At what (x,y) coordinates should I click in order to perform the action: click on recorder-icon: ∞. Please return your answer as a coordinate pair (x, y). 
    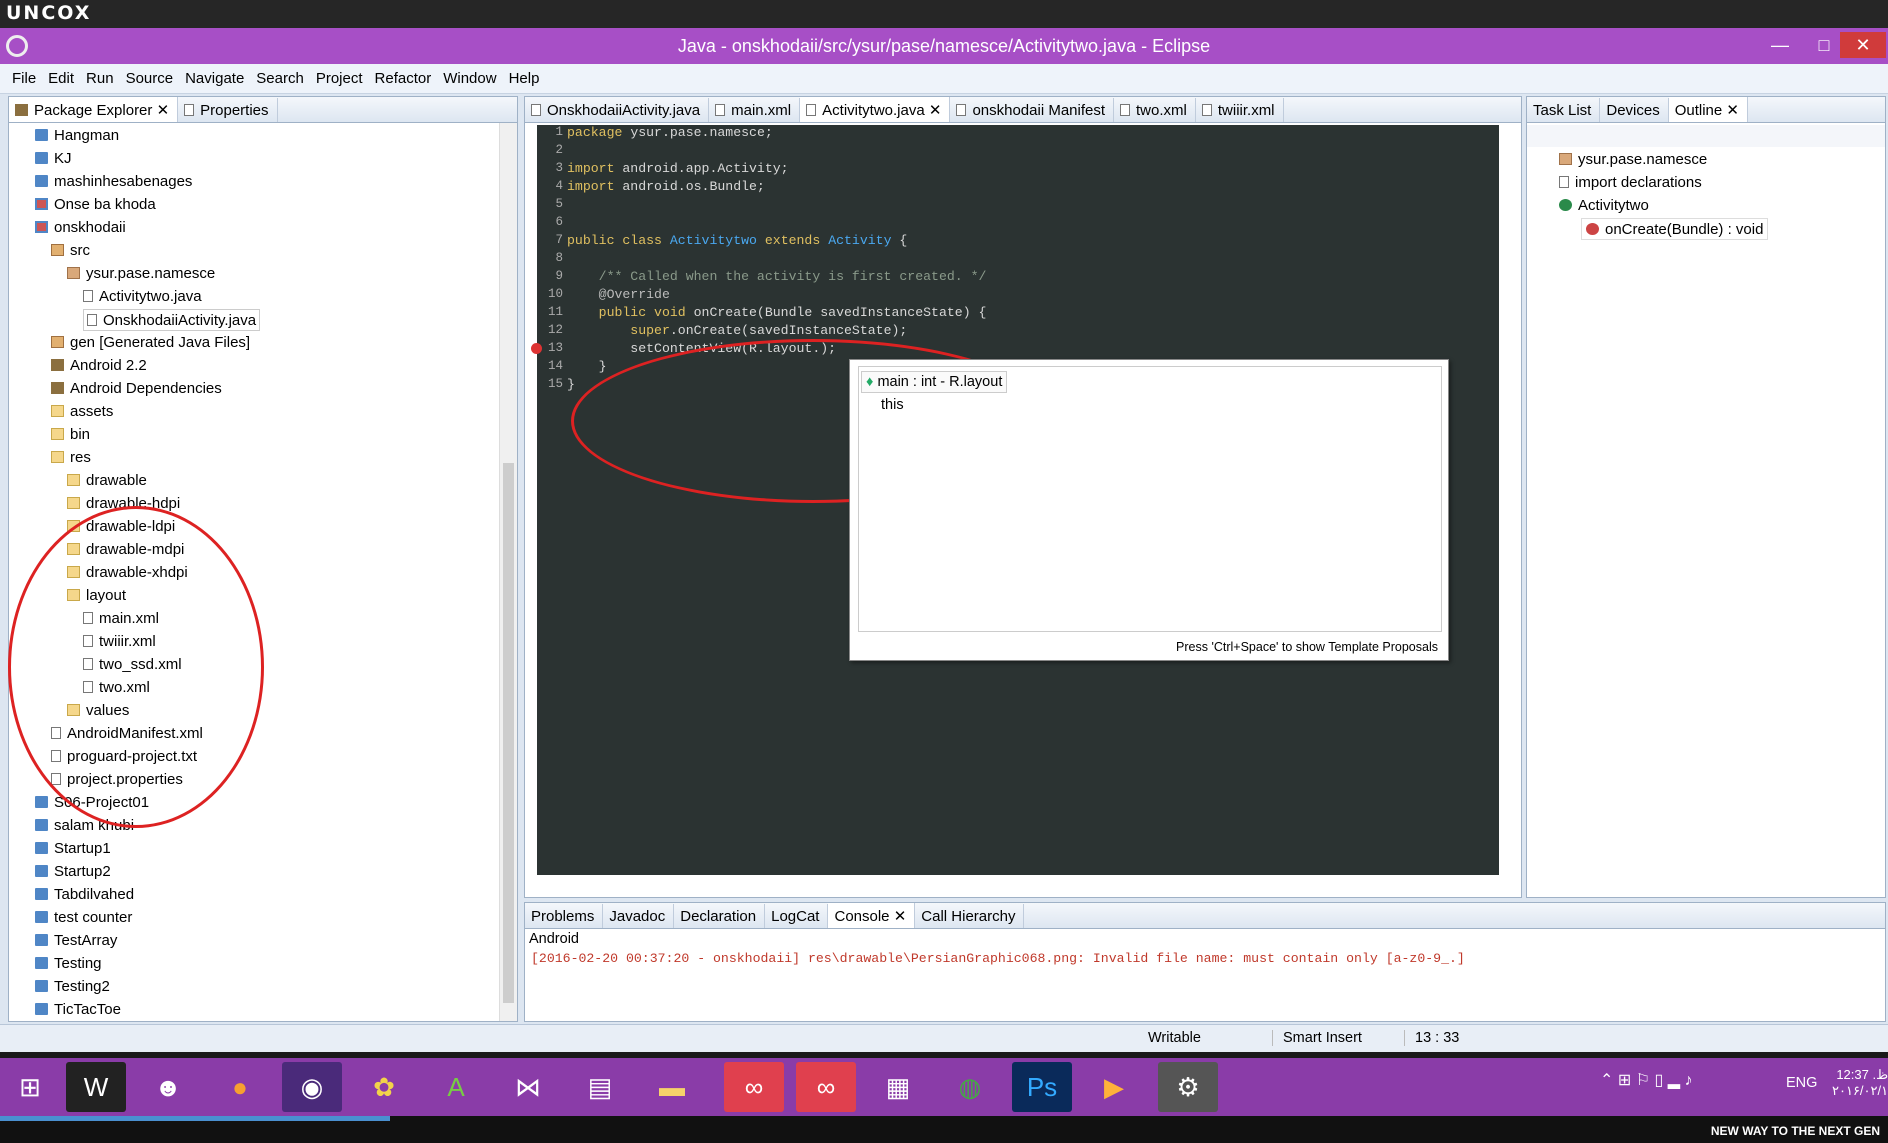
    Looking at the image, I should click on (754, 1087).